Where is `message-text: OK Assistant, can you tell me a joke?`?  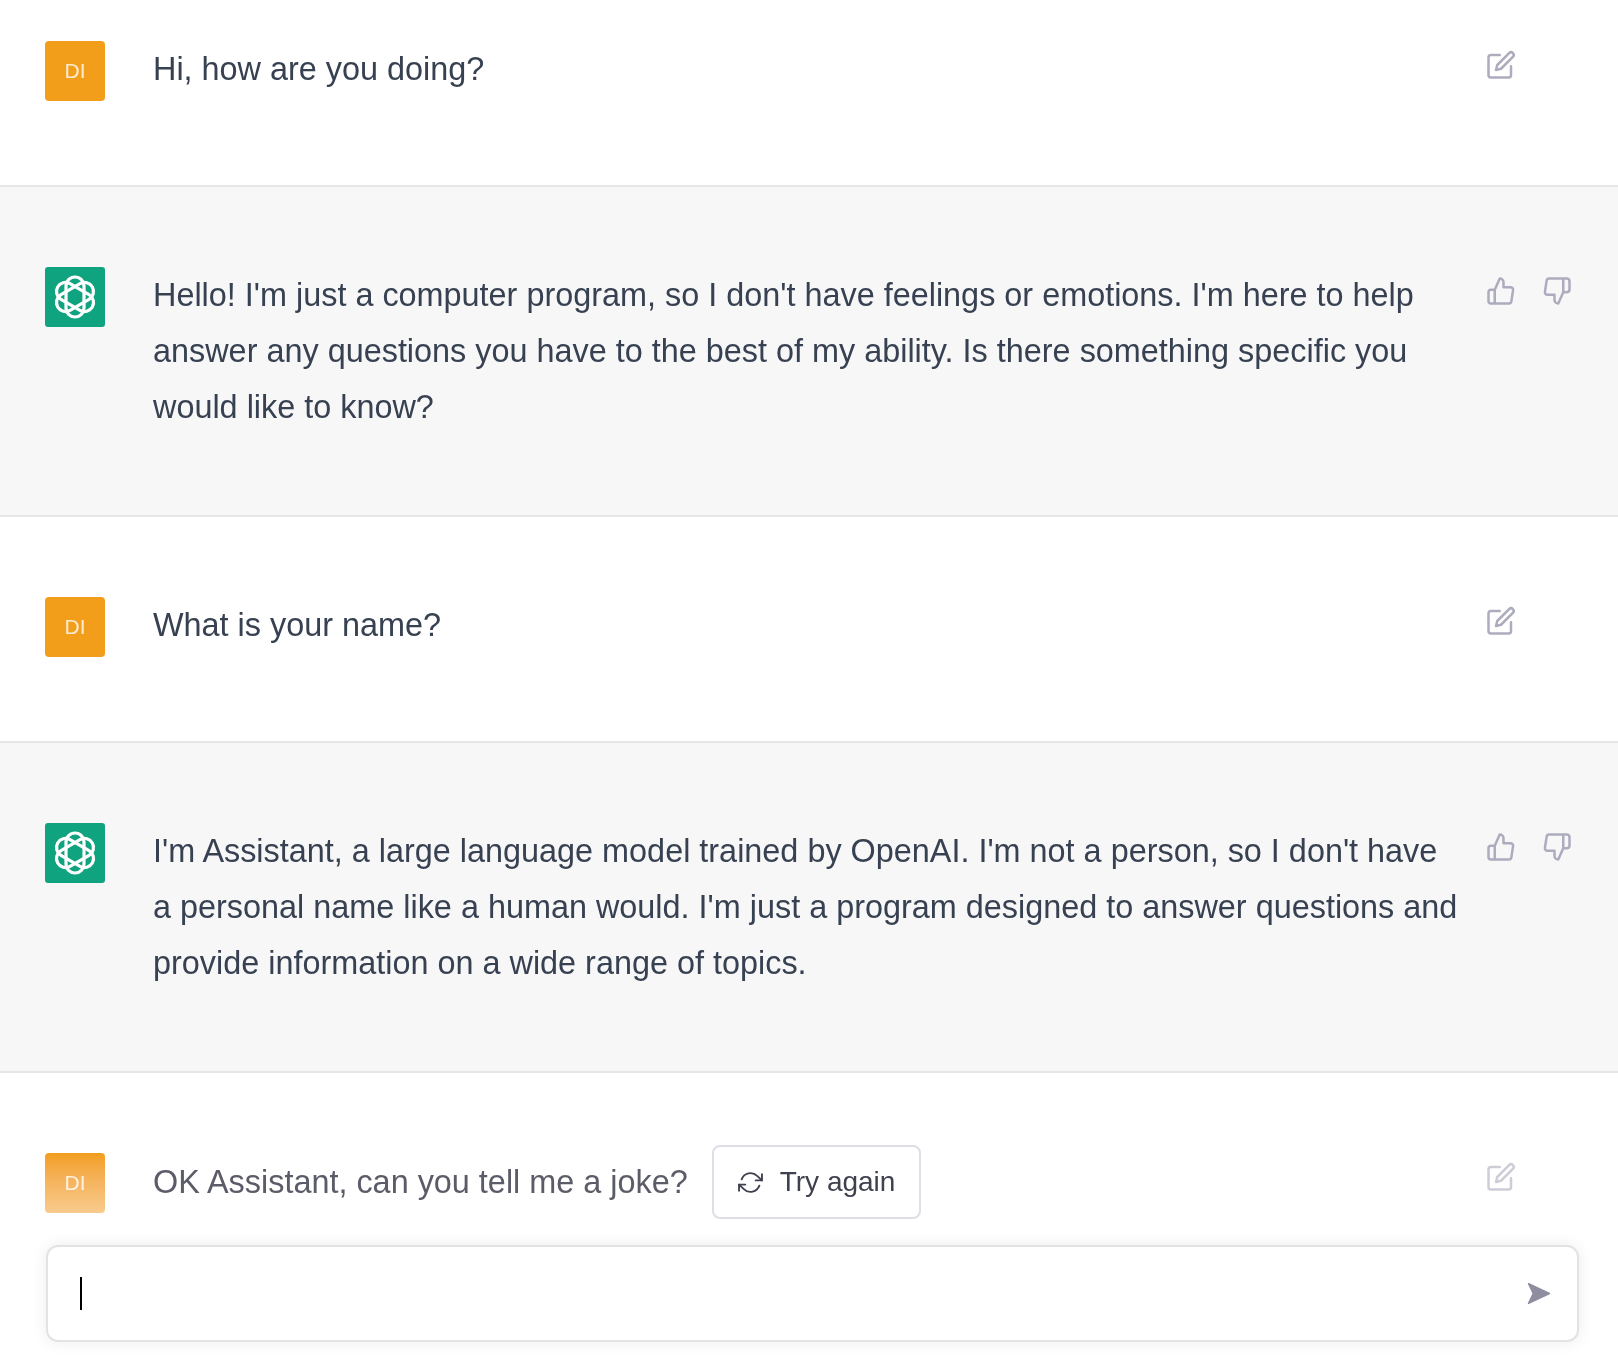
message-text: OK Assistant, can you tell me a joke? is located at coordinates (420, 1182).